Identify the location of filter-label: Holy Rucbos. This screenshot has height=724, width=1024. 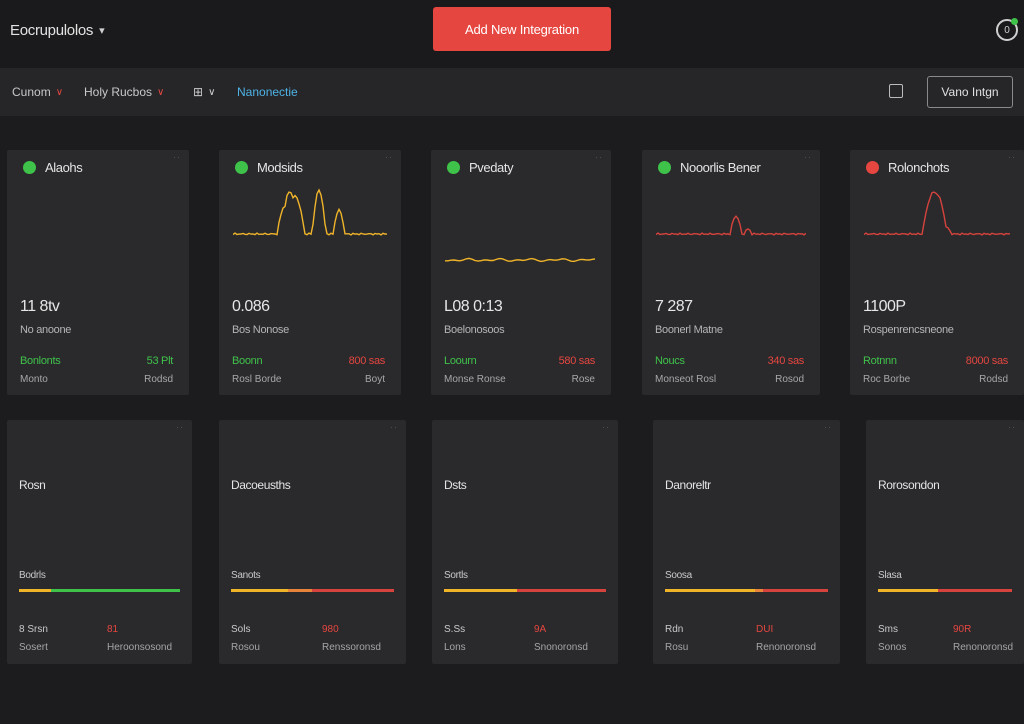
(118, 92).